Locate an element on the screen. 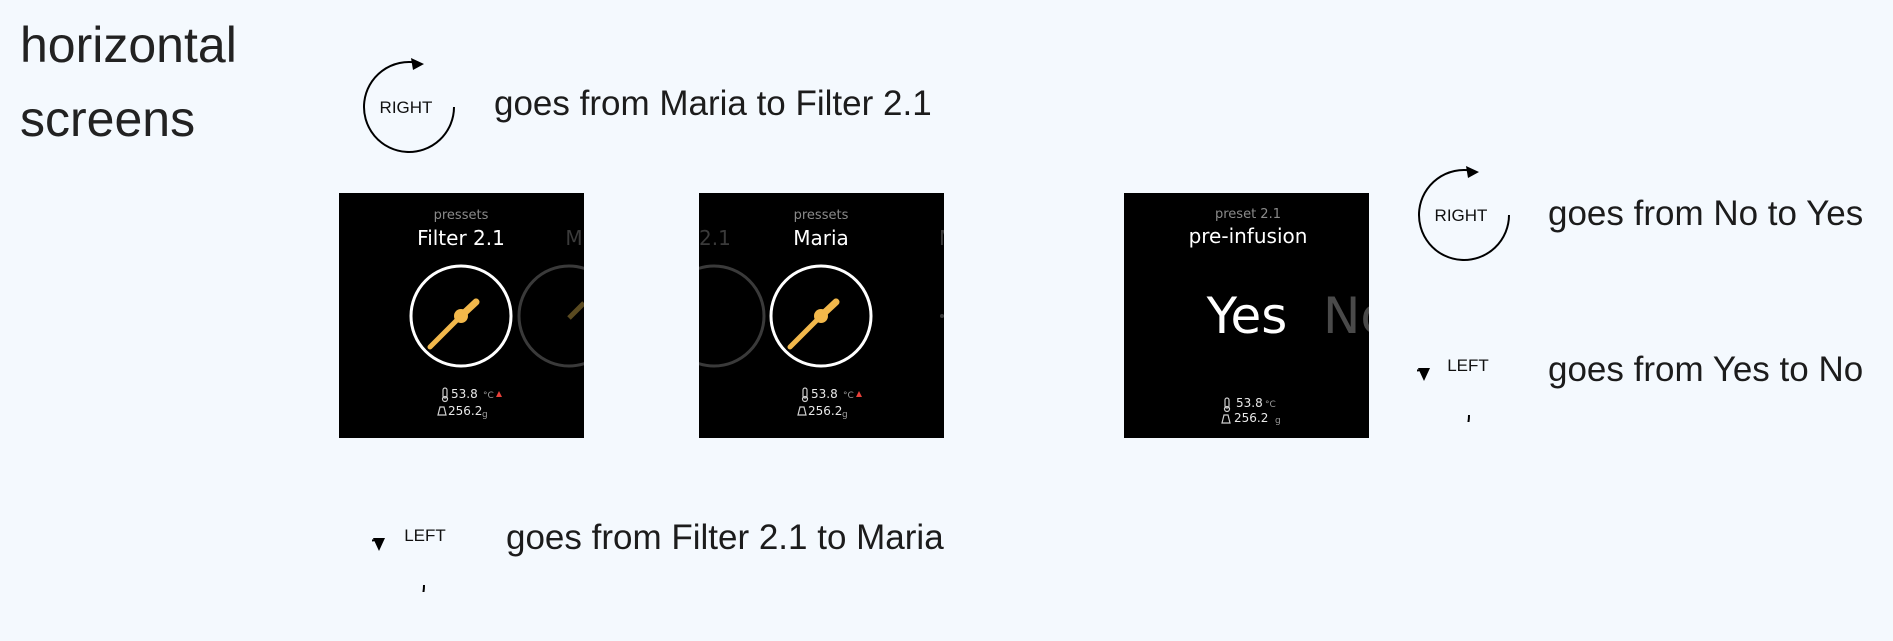 Image resolution: width=1893 pixels, height=641 pixels. caption-filter-to-maria: goes from Filter 2.1 to Maria is located at coordinates (725, 537).